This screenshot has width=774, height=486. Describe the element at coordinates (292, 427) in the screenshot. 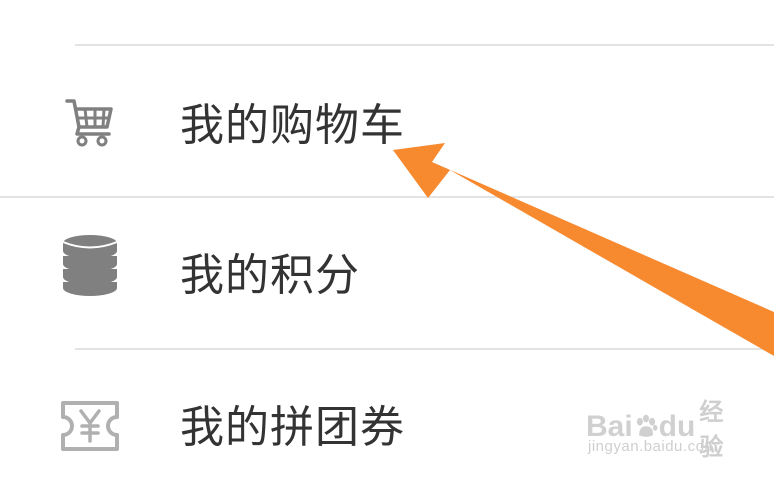

I see `menu-item-label: 我的拼团券` at that location.